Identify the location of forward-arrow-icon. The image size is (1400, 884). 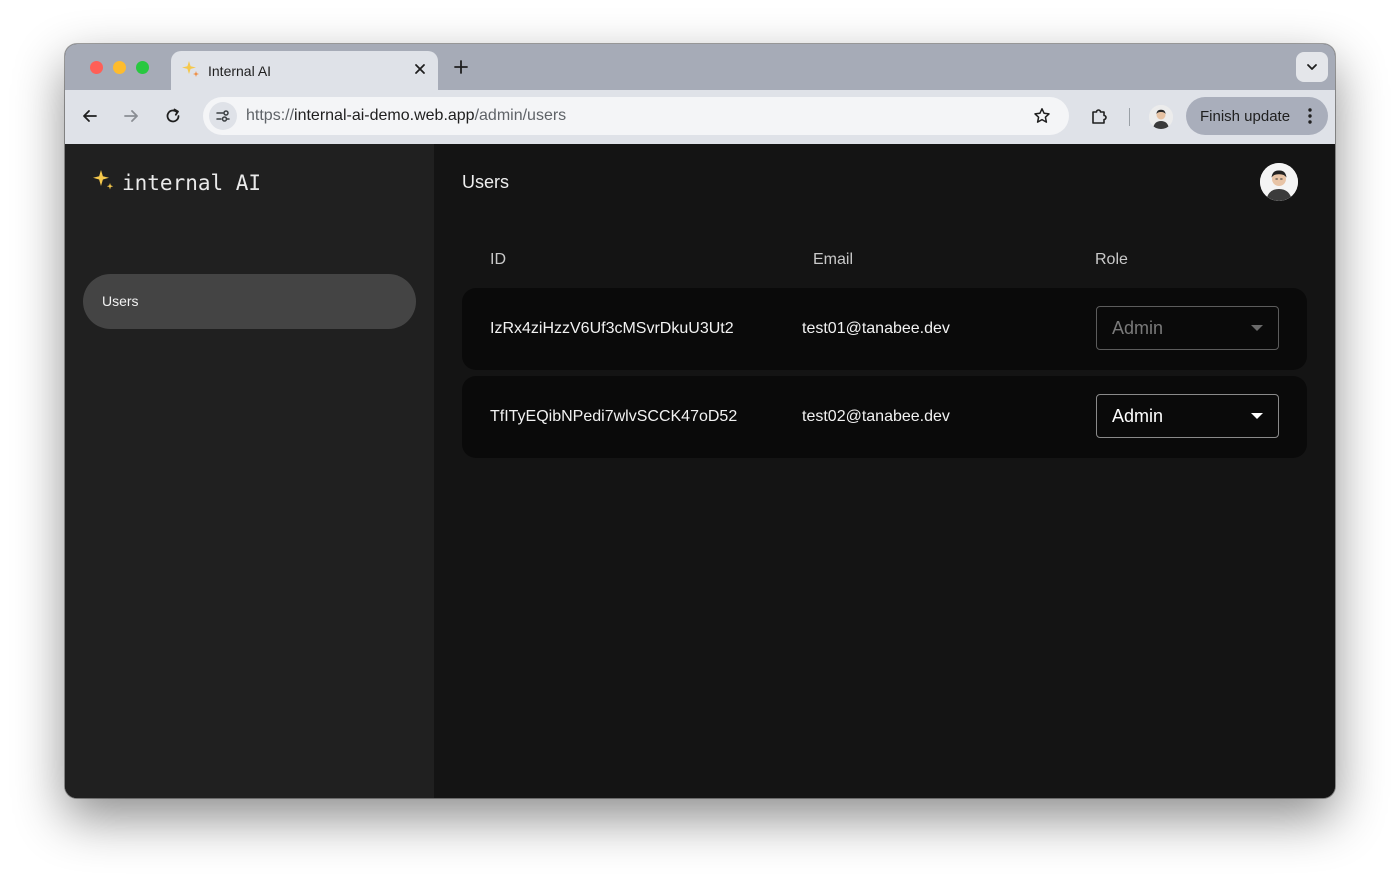
(131, 116).